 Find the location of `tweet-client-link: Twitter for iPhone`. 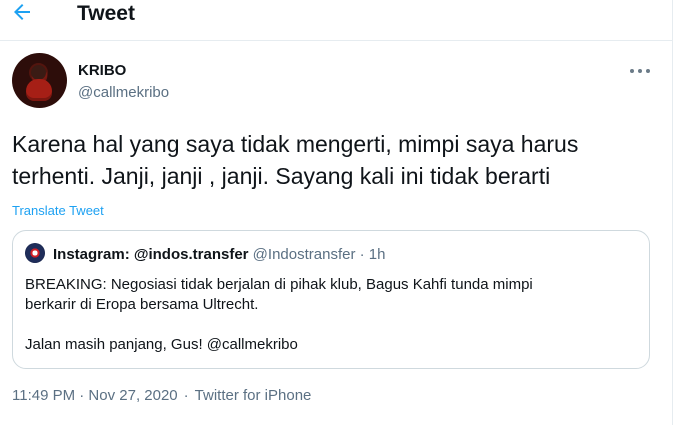

tweet-client-link: Twitter for iPhone is located at coordinates (253, 395).